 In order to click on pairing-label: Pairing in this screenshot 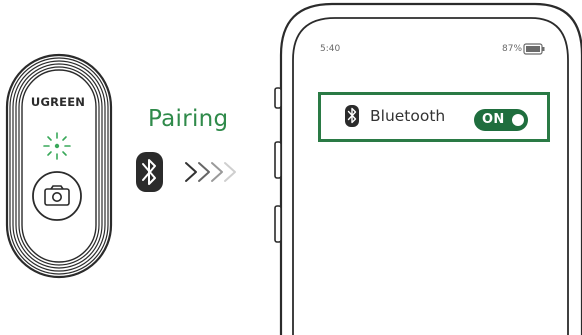, I will do `click(188, 119)`.